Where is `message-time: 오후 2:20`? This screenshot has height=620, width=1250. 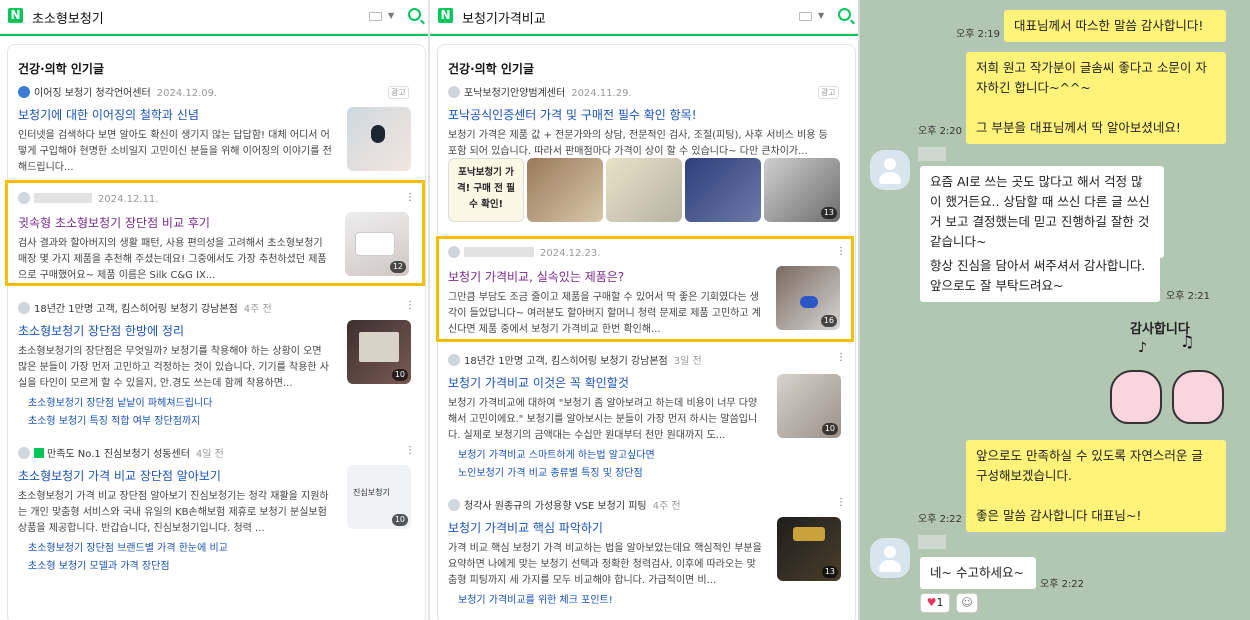
message-time: 오후 2:20 is located at coordinates (940, 131).